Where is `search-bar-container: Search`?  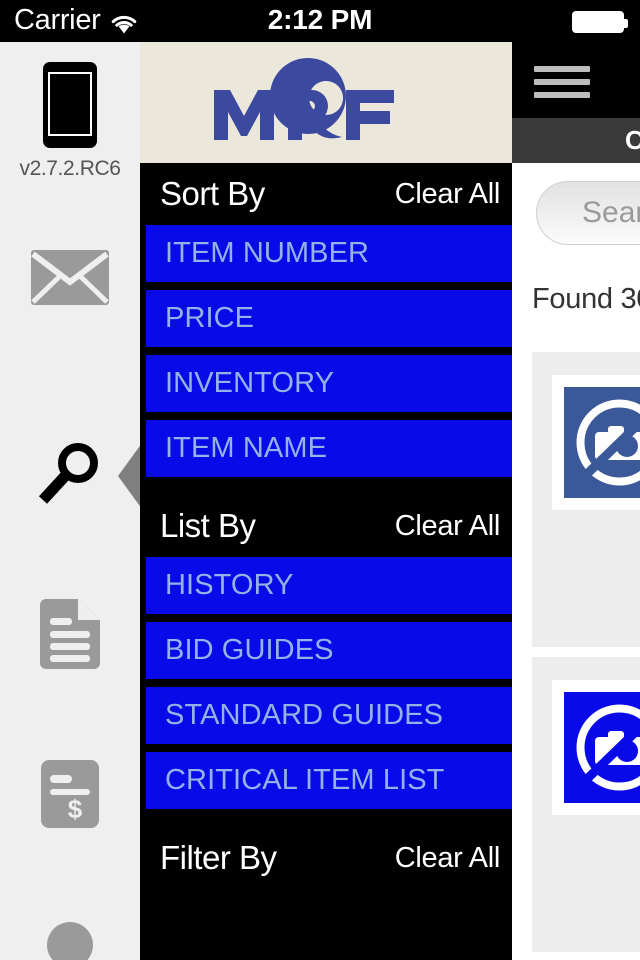
search-bar-container: Search is located at coordinates (576, 213).